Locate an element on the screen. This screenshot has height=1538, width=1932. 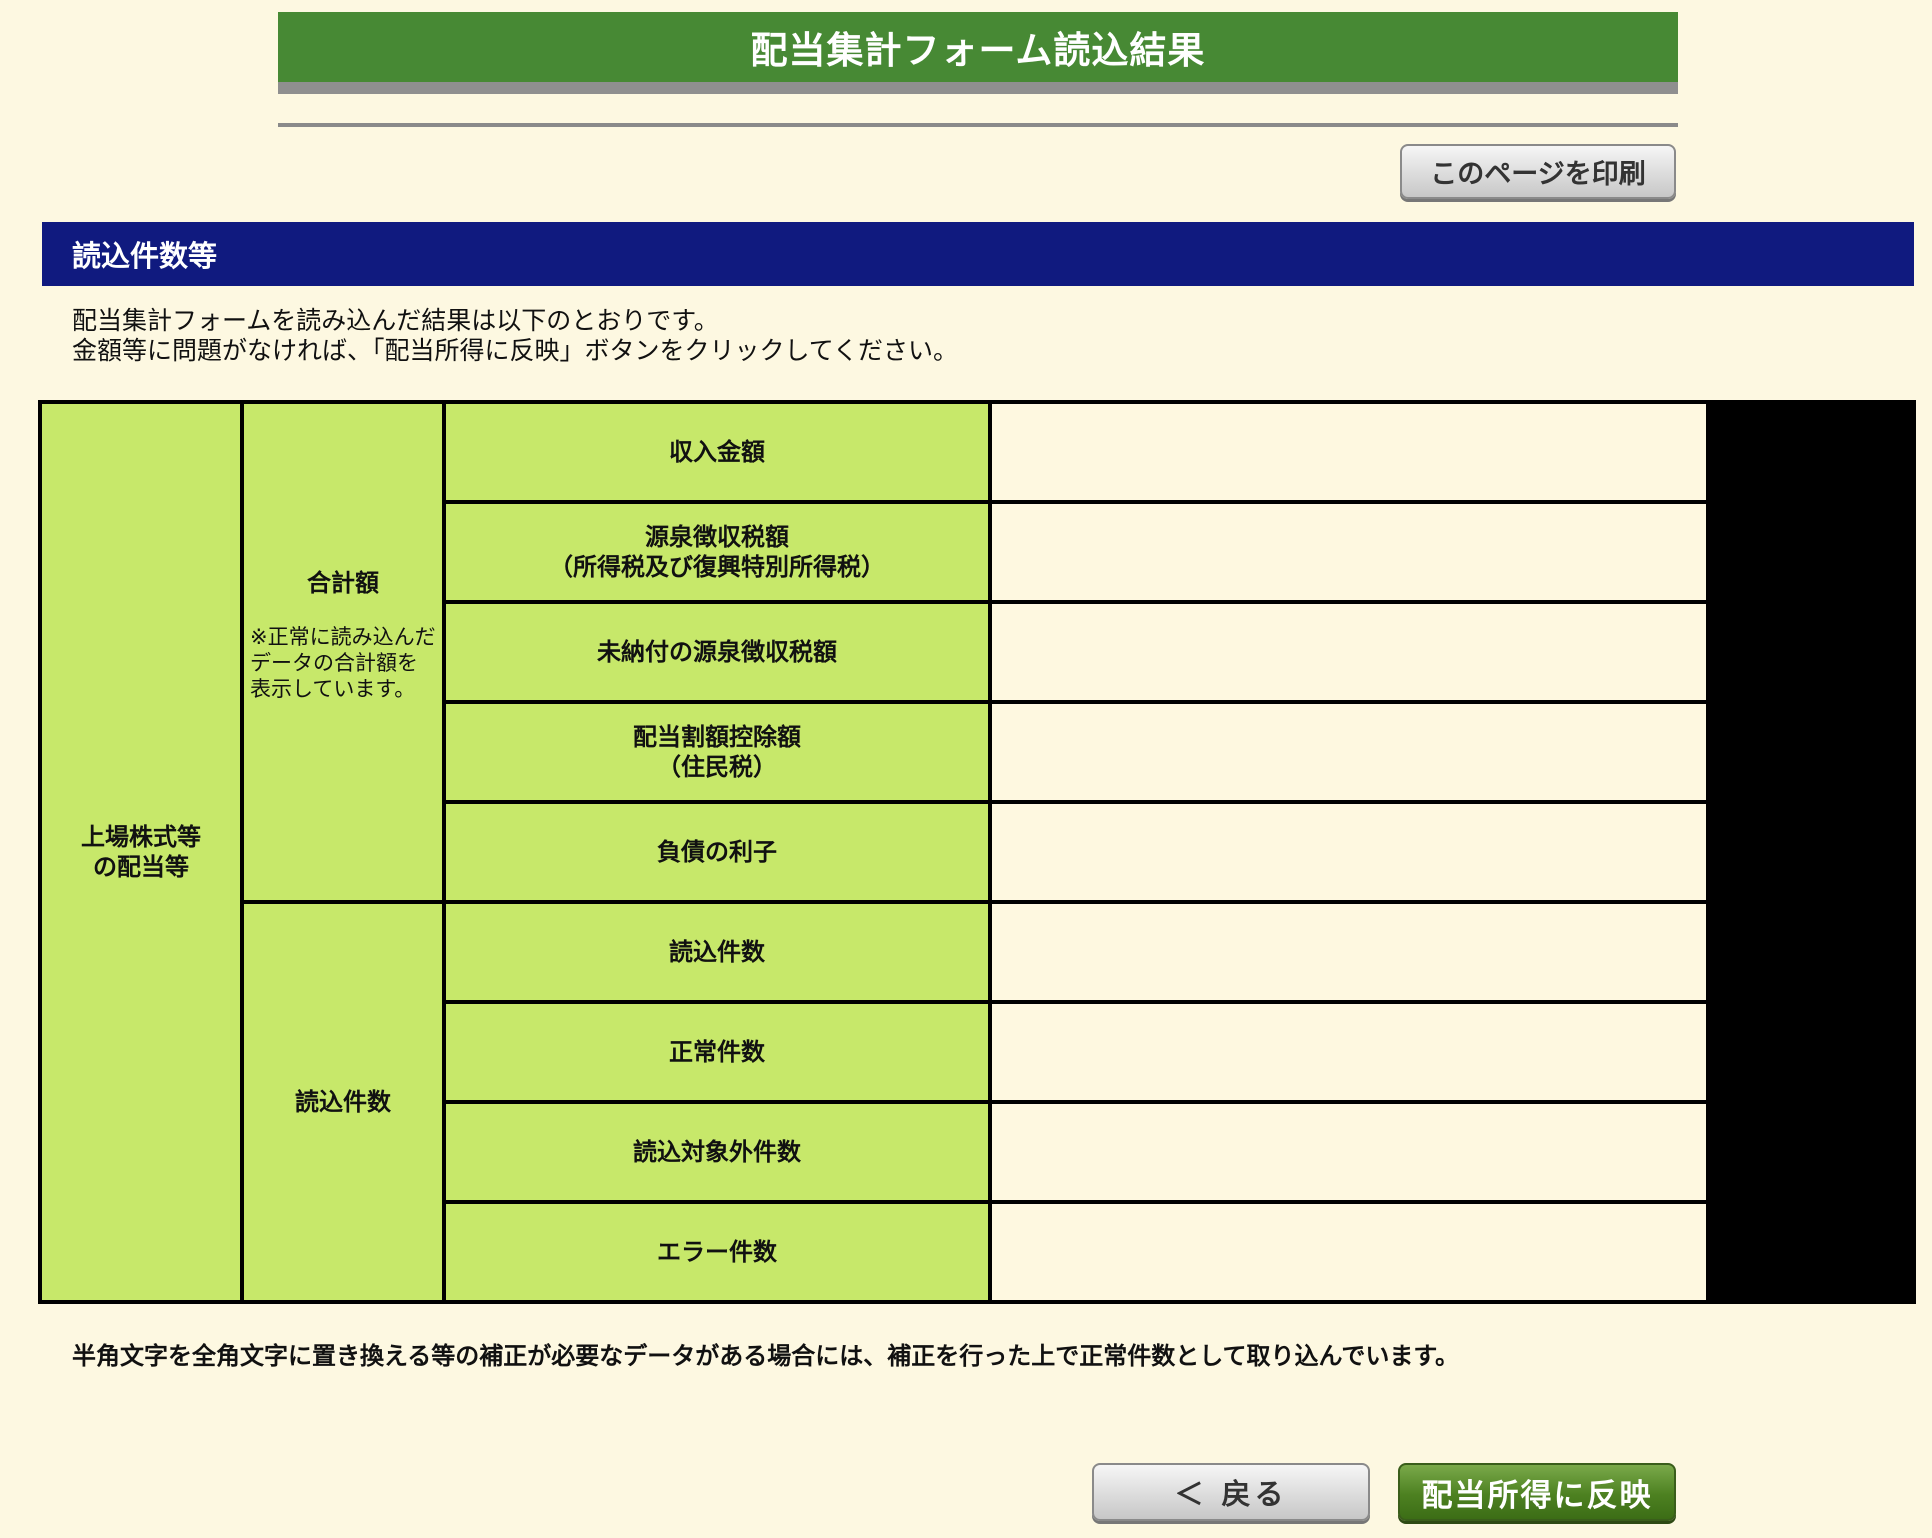
row-label: 読込件数 is located at coordinates (717, 952).